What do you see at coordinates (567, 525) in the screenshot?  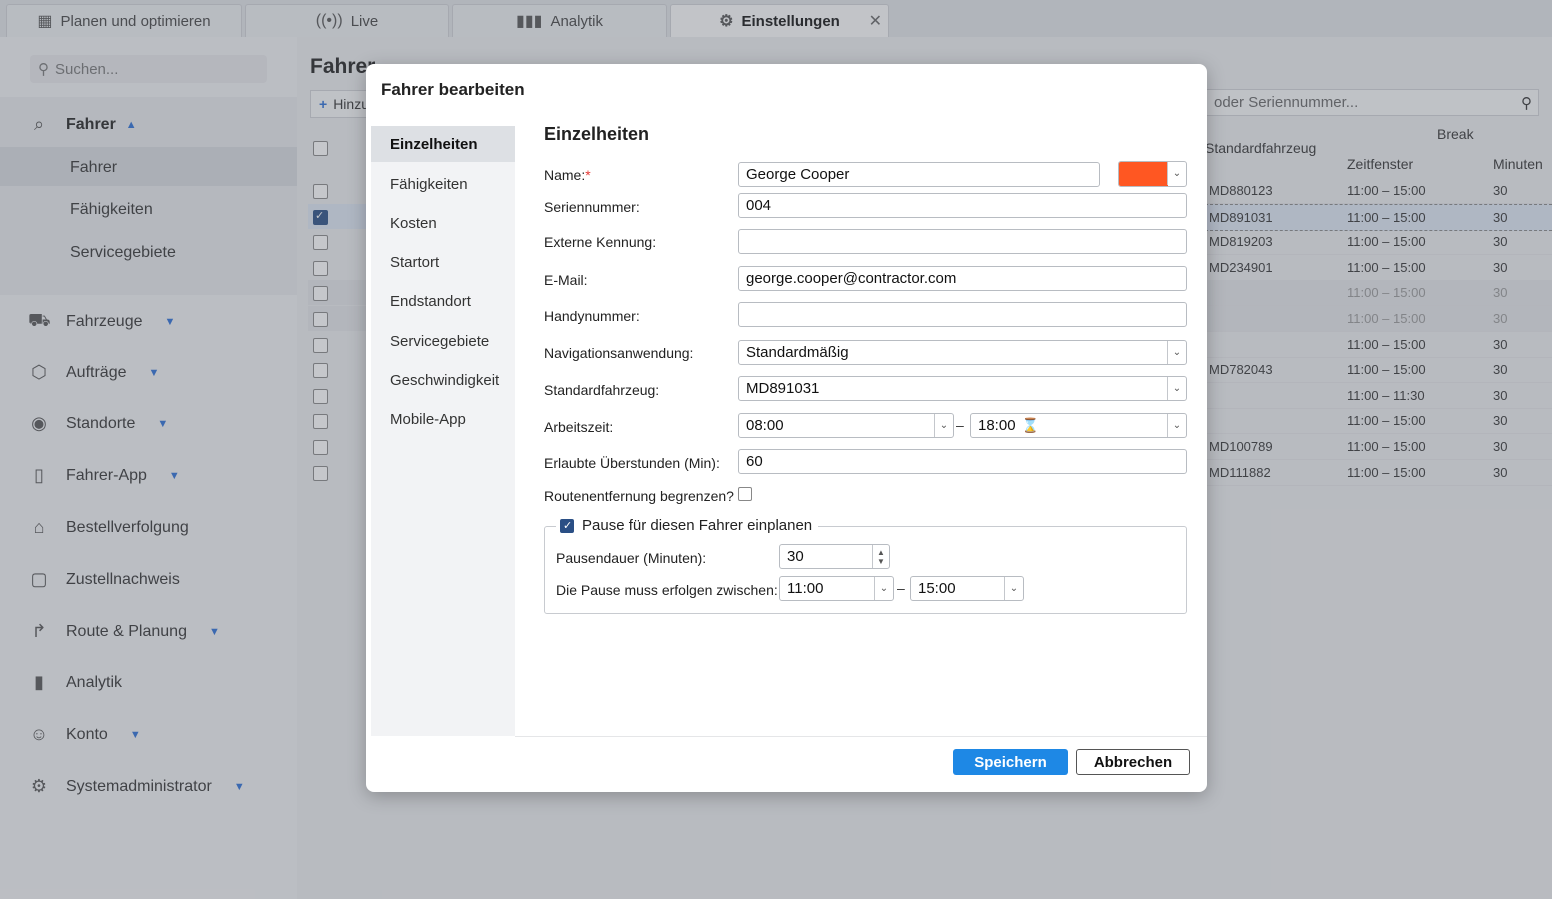 I see `break-plan-checkbox` at bounding box center [567, 525].